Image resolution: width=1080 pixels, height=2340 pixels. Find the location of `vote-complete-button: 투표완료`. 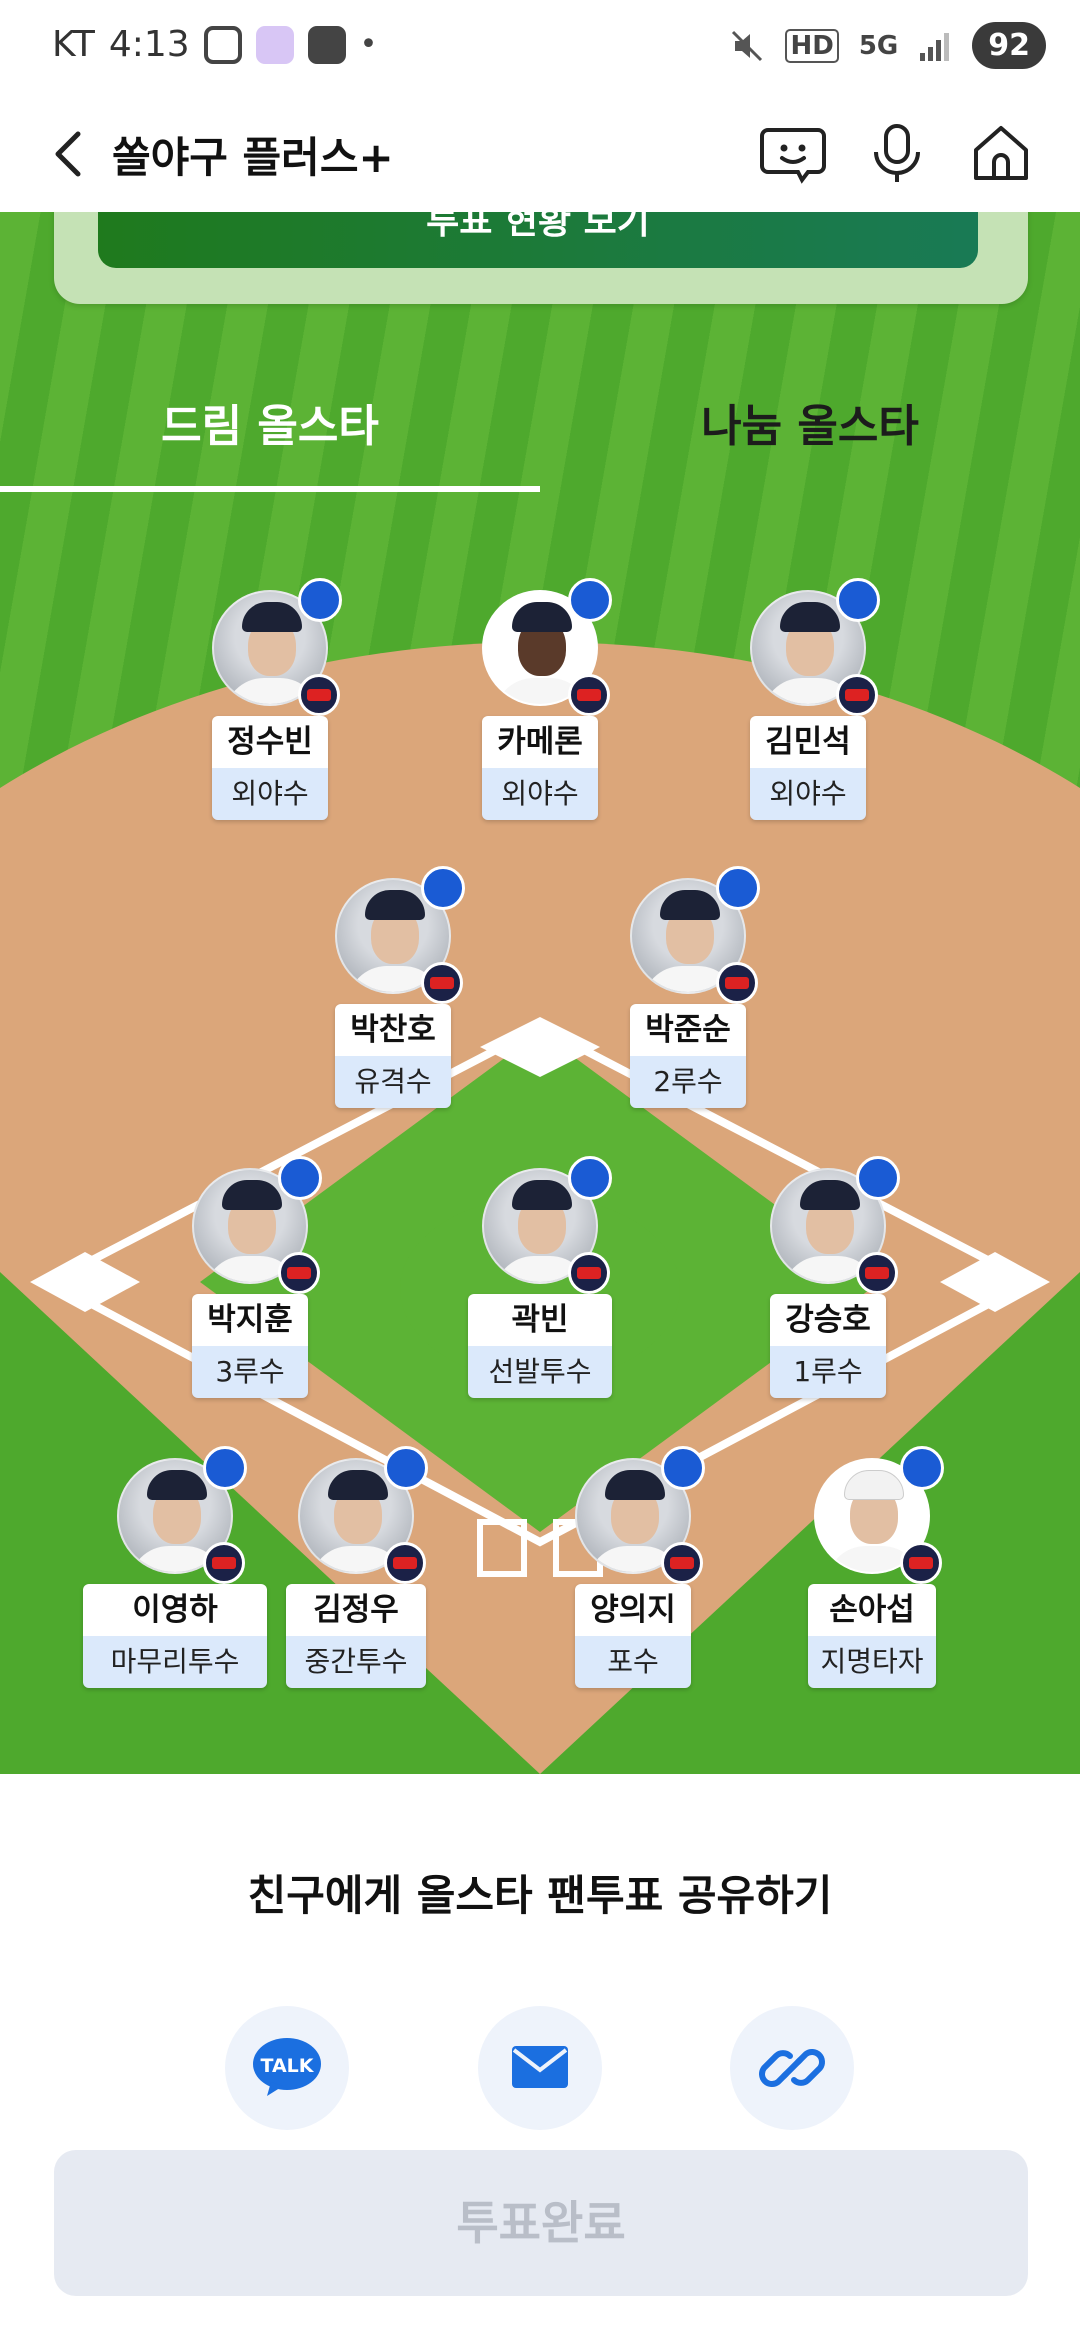

vote-complete-button: 투표완료 is located at coordinates (541, 2223).